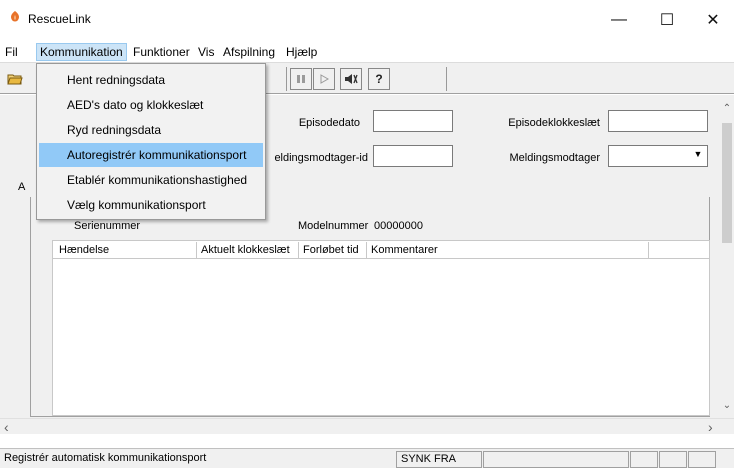  Describe the element at coordinates (554, 123) in the screenshot. I see `episodeklokkeslaet-label: Episodeklokkeslæt` at that location.